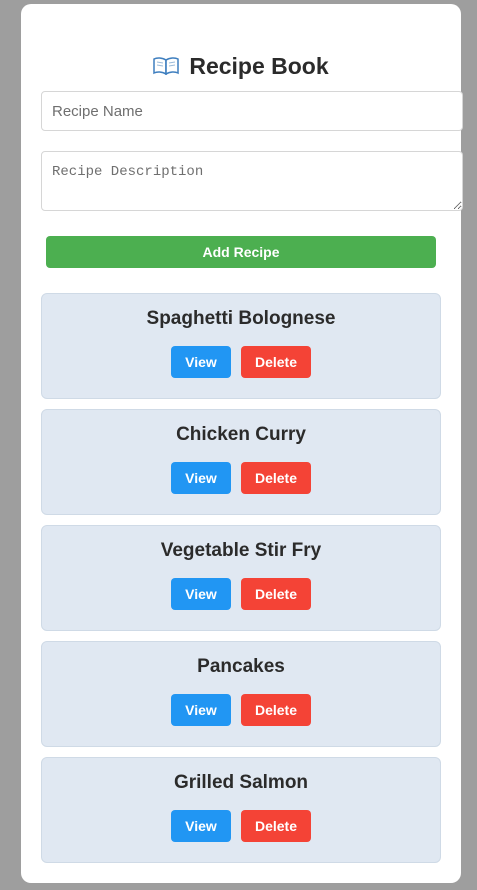 Image resolution: width=477 pixels, height=890 pixels. I want to click on recipe-item: Spaghetti Bolognese View Delete, so click(241, 346).